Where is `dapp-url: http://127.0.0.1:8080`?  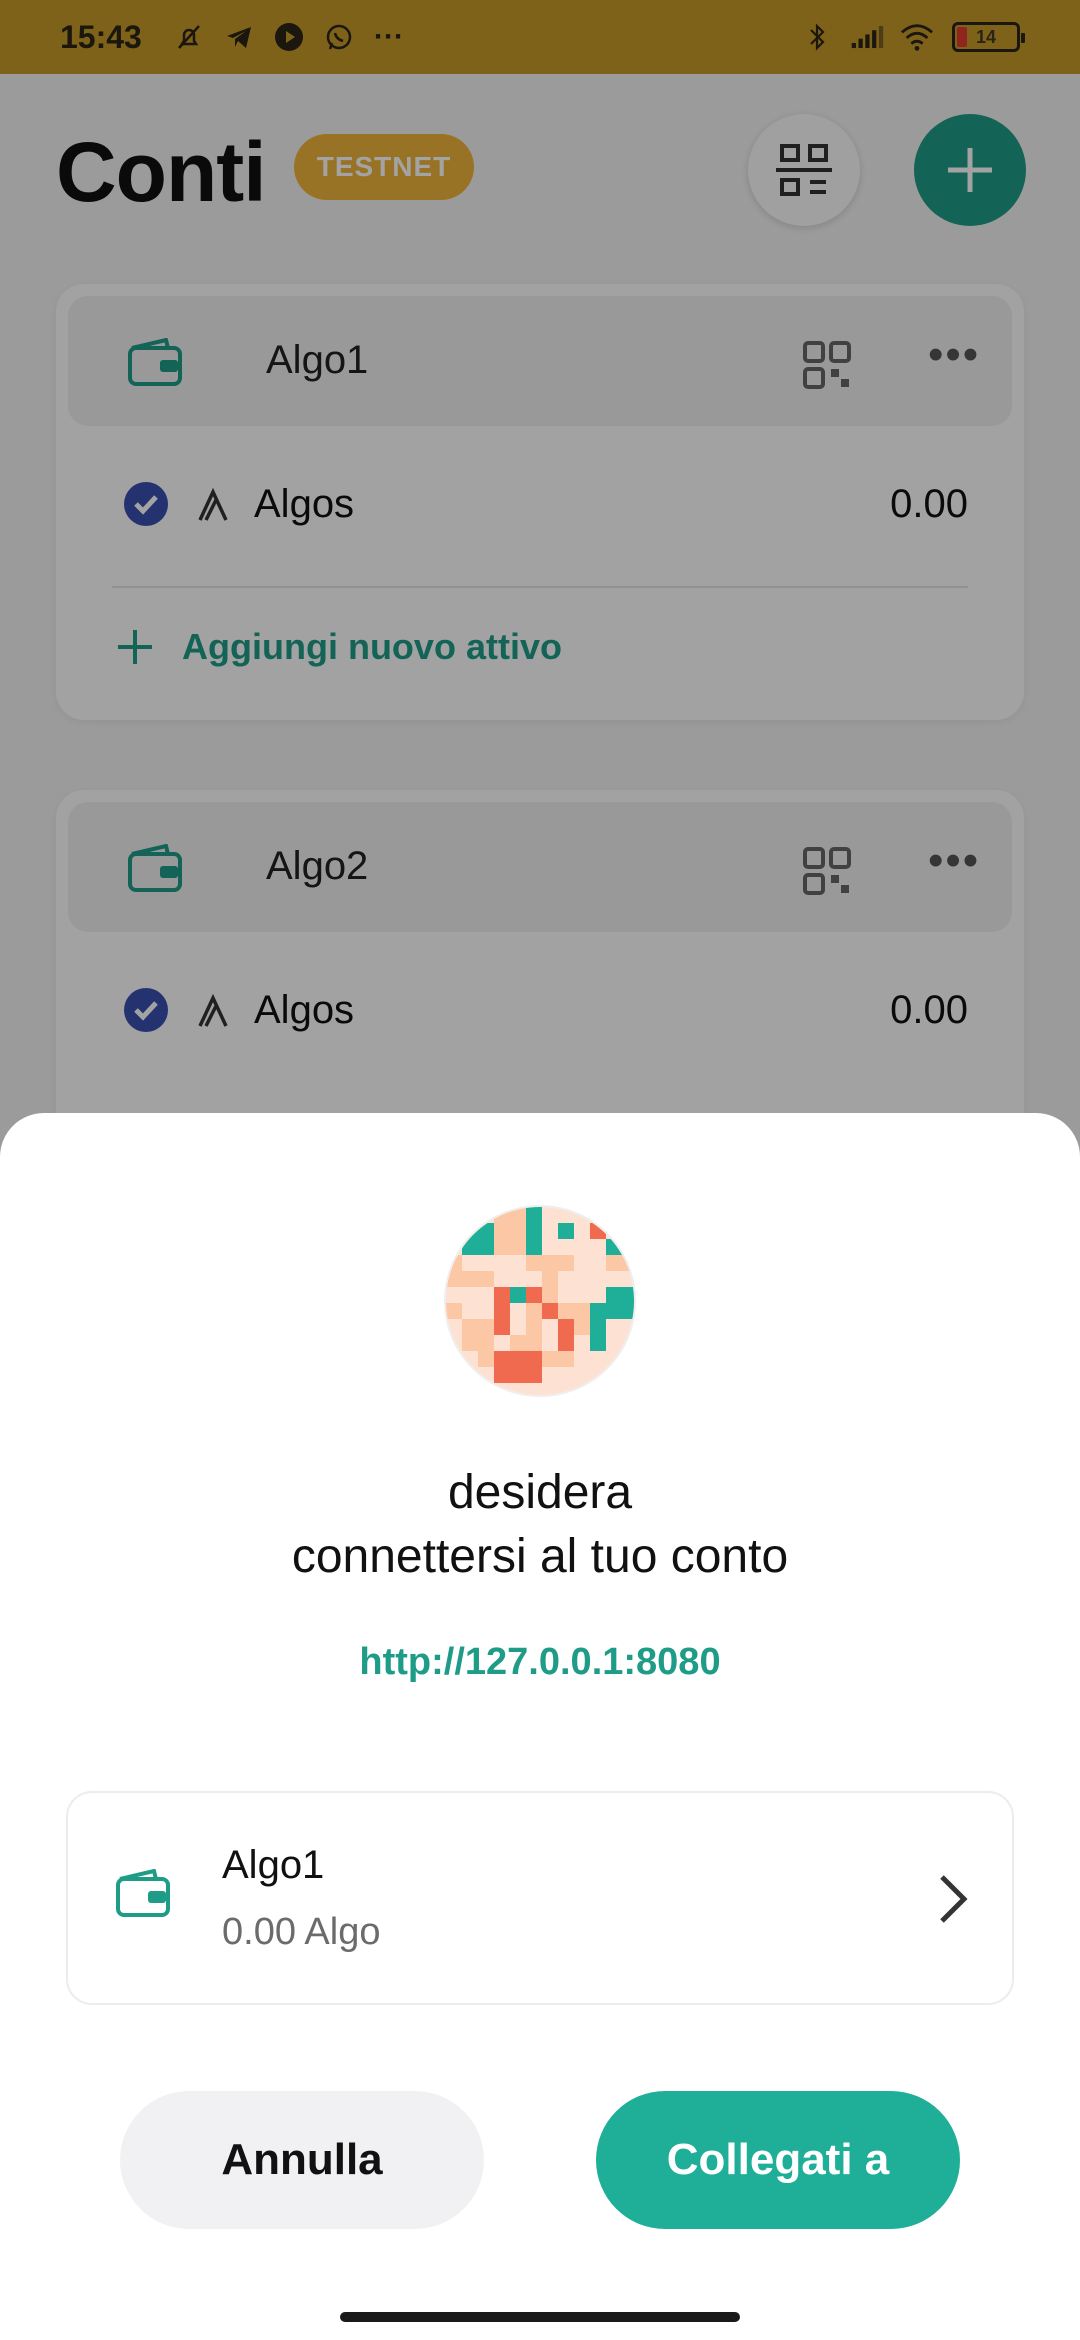
dapp-url: http://127.0.0.1:8080 is located at coordinates (540, 1662).